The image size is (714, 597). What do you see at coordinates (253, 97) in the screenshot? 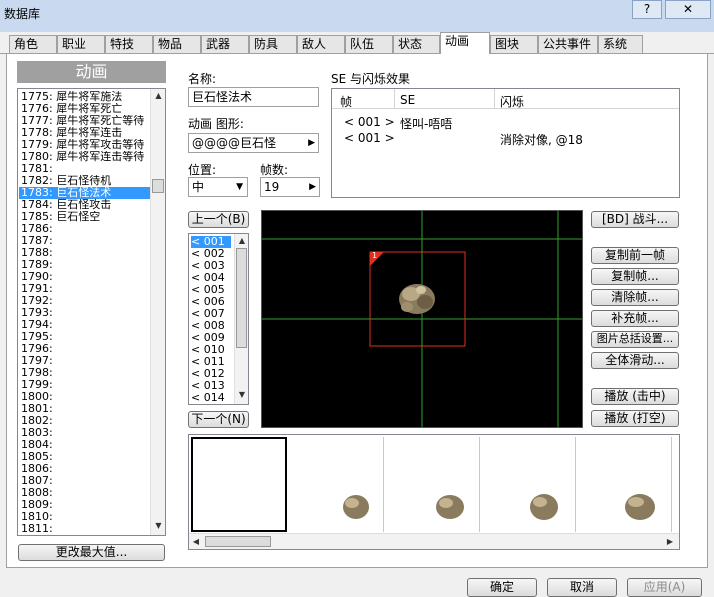
I see `name-input: 巨石怪法术` at bounding box center [253, 97].